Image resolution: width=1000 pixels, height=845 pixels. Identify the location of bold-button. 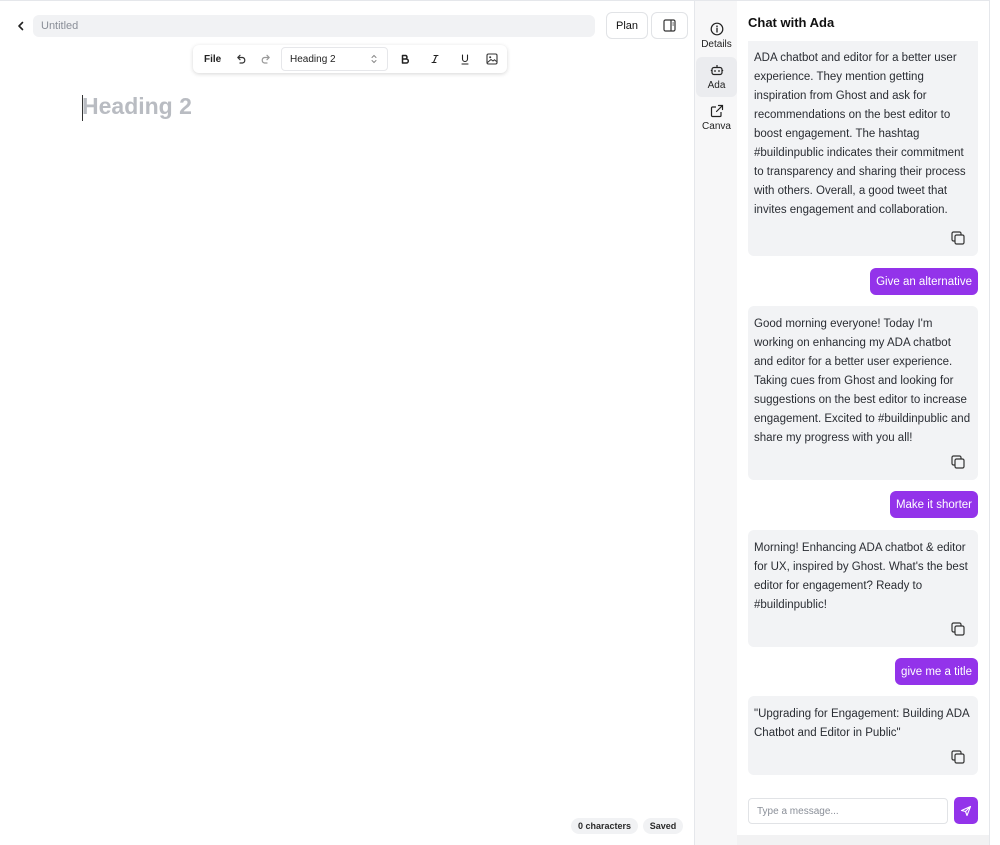
(405, 59).